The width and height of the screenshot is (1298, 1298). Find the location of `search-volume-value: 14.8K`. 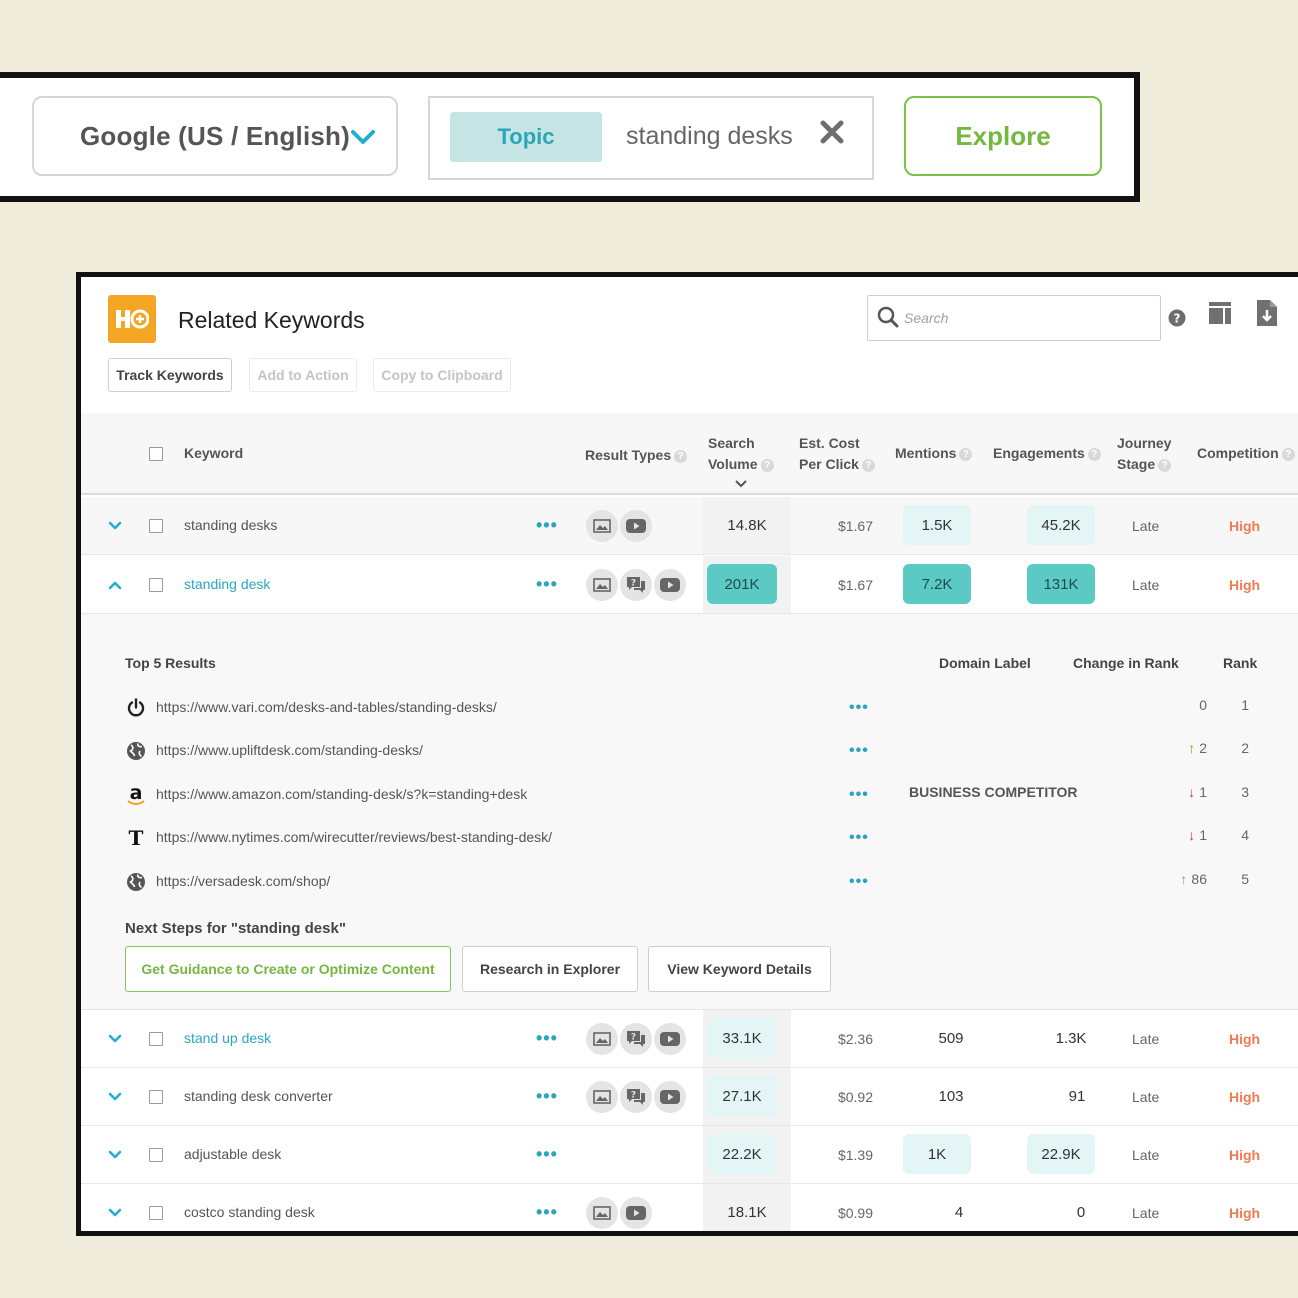

search-volume-value: 14.8K is located at coordinates (747, 525).